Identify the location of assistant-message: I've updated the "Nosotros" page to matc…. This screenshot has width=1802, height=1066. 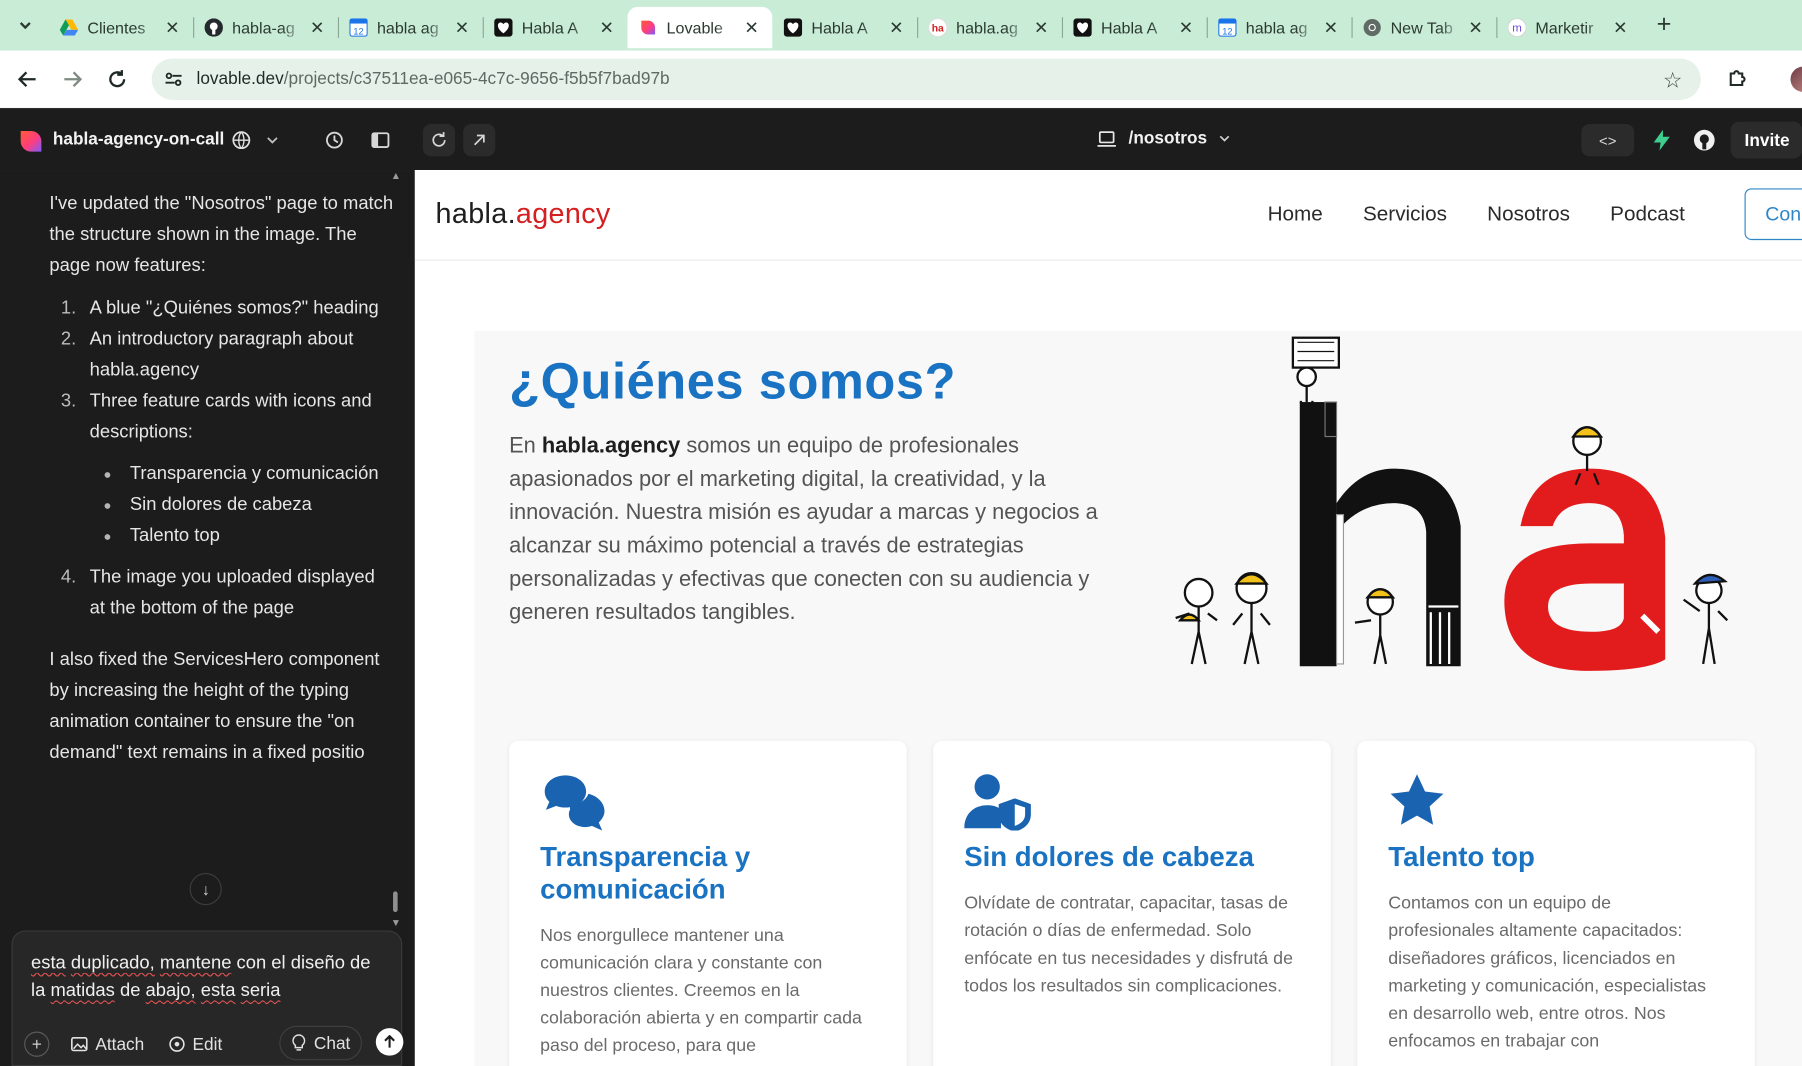
(221, 490).